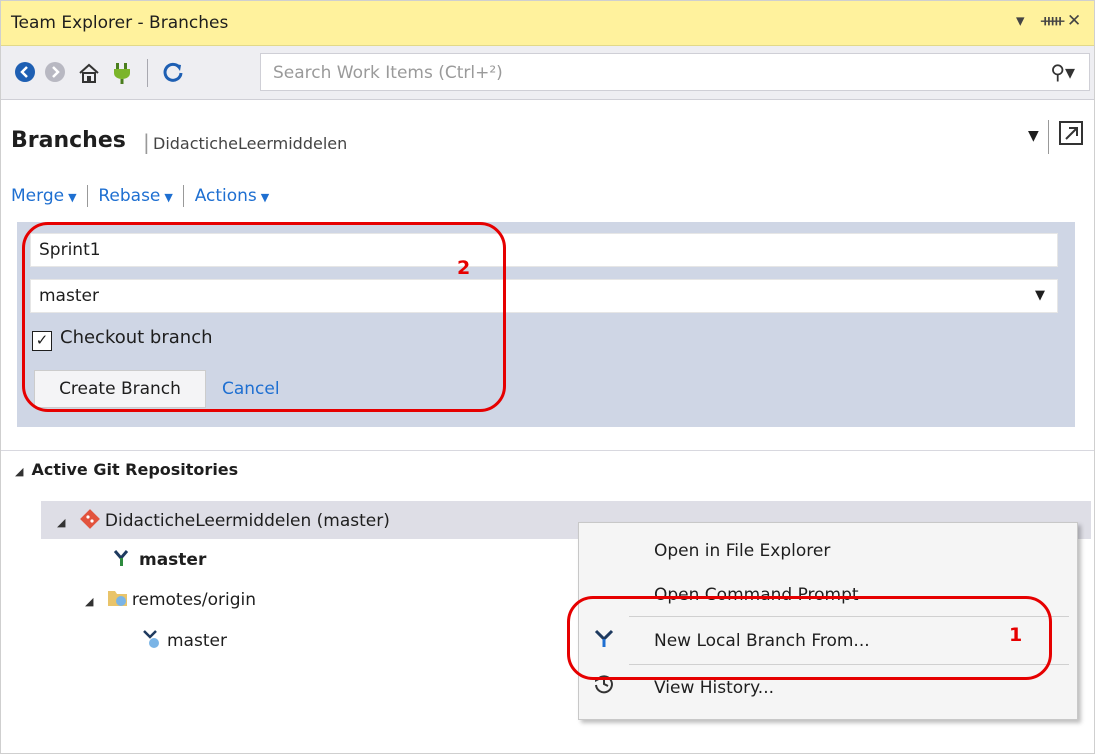 The image size is (1095, 754). What do you see at coordinates (117, 598) in the screenshot?
I see `remote-folder-icon` at bounding box center [117, 598].